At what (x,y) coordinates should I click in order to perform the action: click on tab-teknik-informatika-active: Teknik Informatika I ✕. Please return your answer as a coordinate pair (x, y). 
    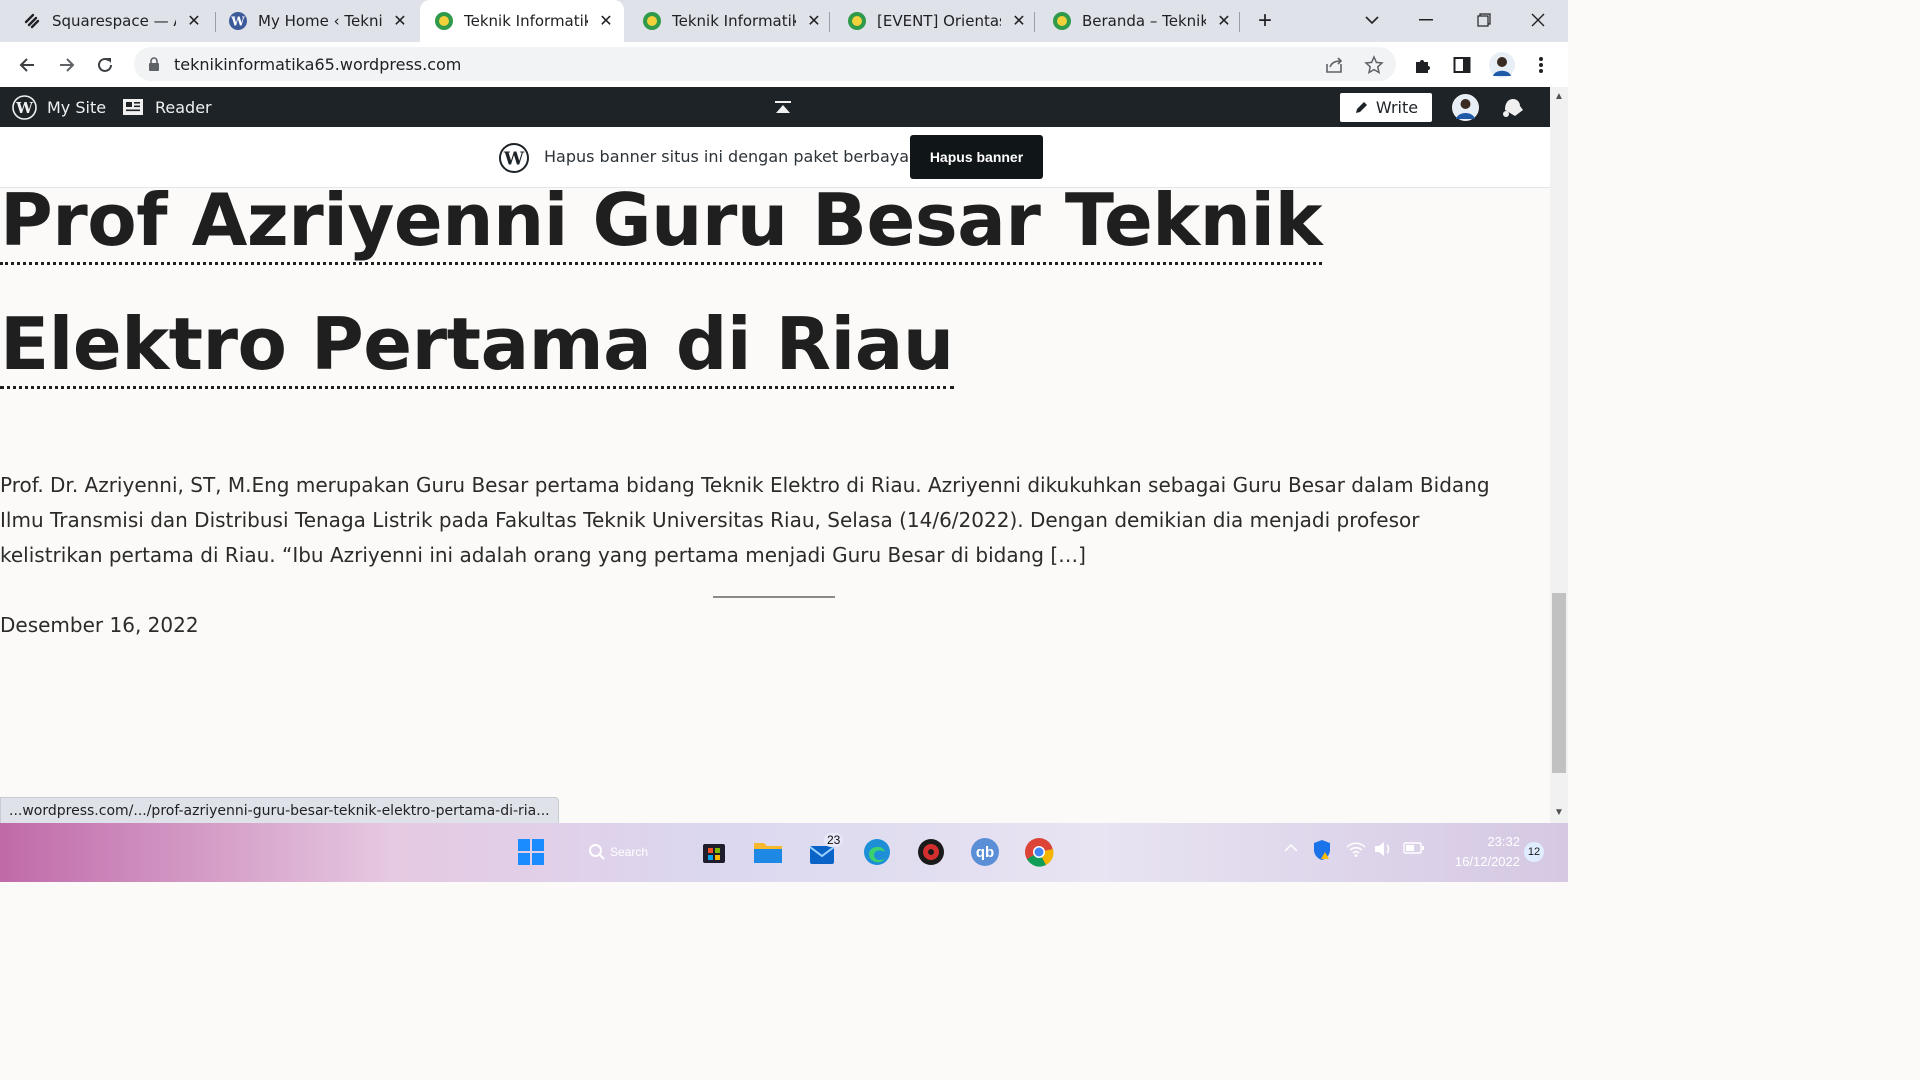
    Looking at the image, I should click on (522, 21).